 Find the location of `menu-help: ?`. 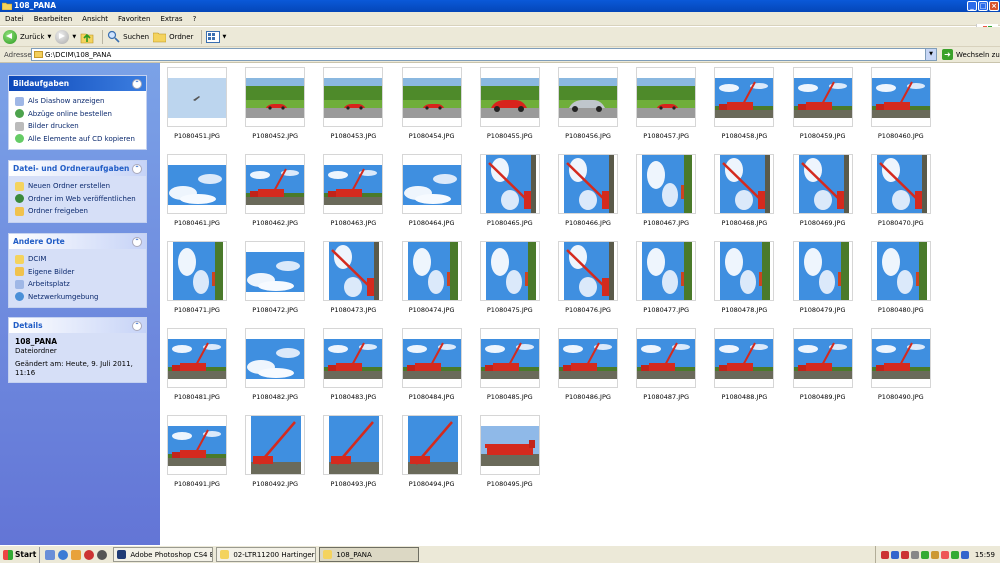

menu-help: ? is located at coordinates (195, 19).